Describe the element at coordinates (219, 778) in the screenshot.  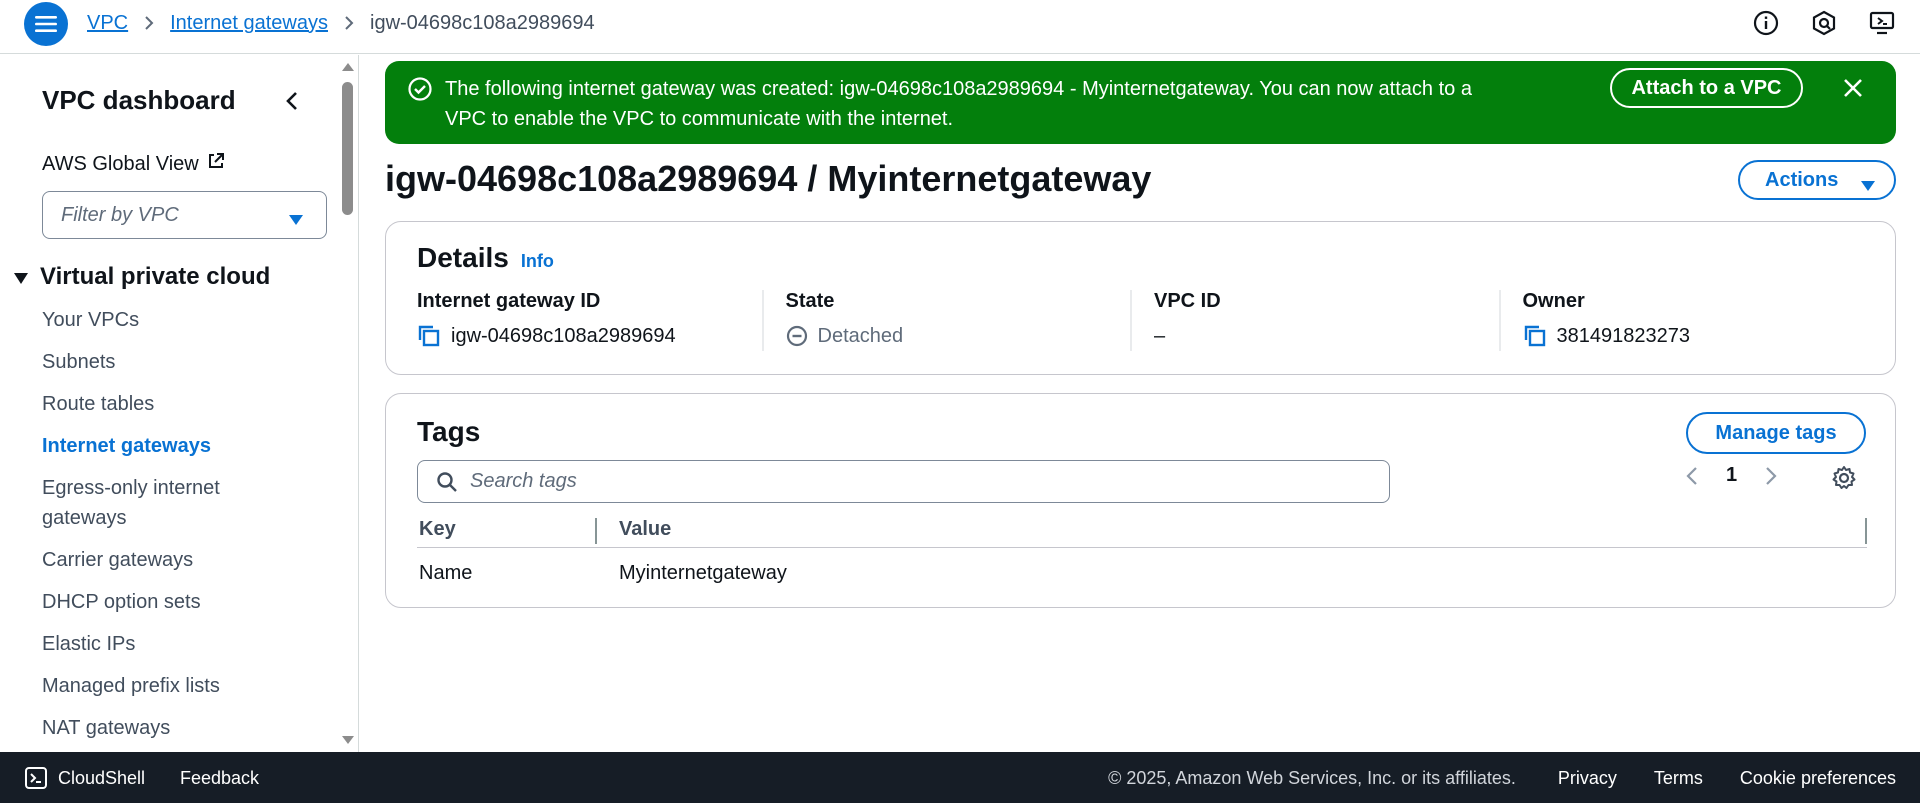
I see `feedback-link: Feedback` at that location.